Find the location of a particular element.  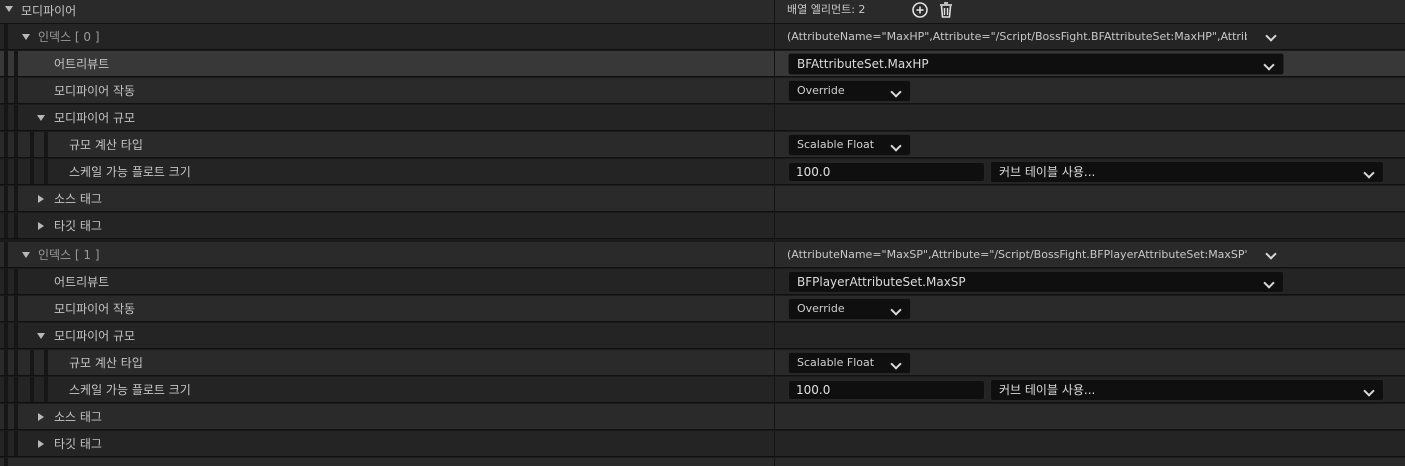

target-tags-row-1: 타깃 태그 is located at coordinates (702, 444).